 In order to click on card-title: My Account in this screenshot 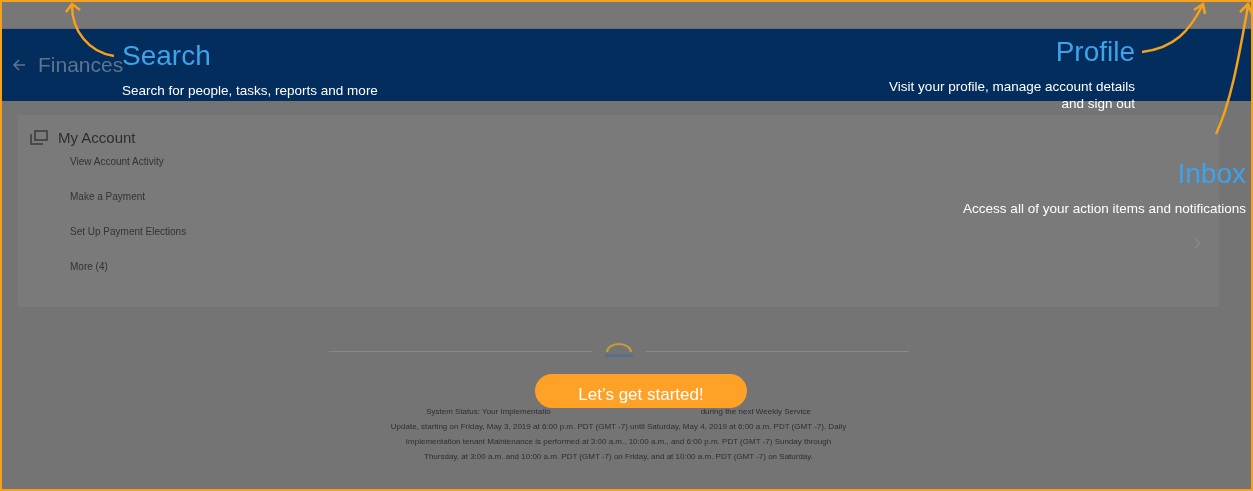, I will do `click(97, 137)`.